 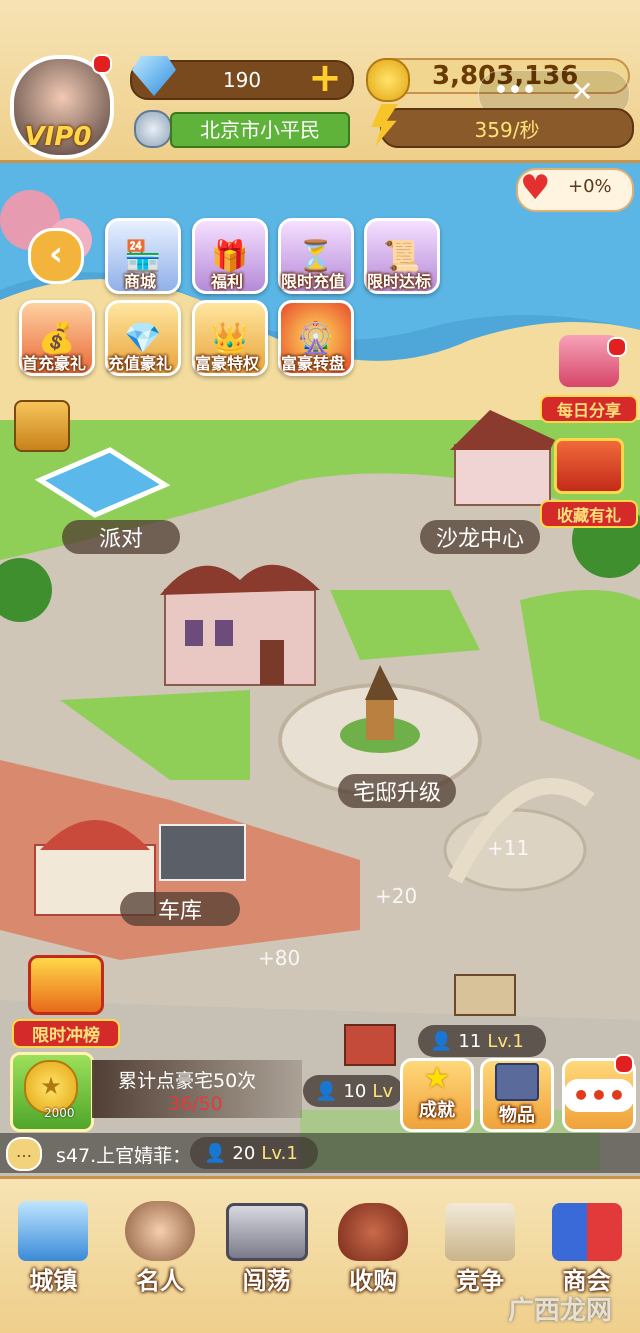 I want to click on menu-tycoon-wheel-label: 富豪转盘, so click(x=312, y=363).